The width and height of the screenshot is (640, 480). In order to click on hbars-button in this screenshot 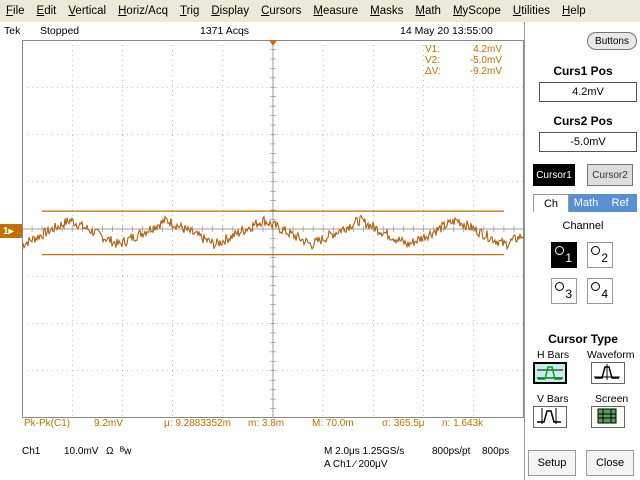, I will do `click(550, 373)`.